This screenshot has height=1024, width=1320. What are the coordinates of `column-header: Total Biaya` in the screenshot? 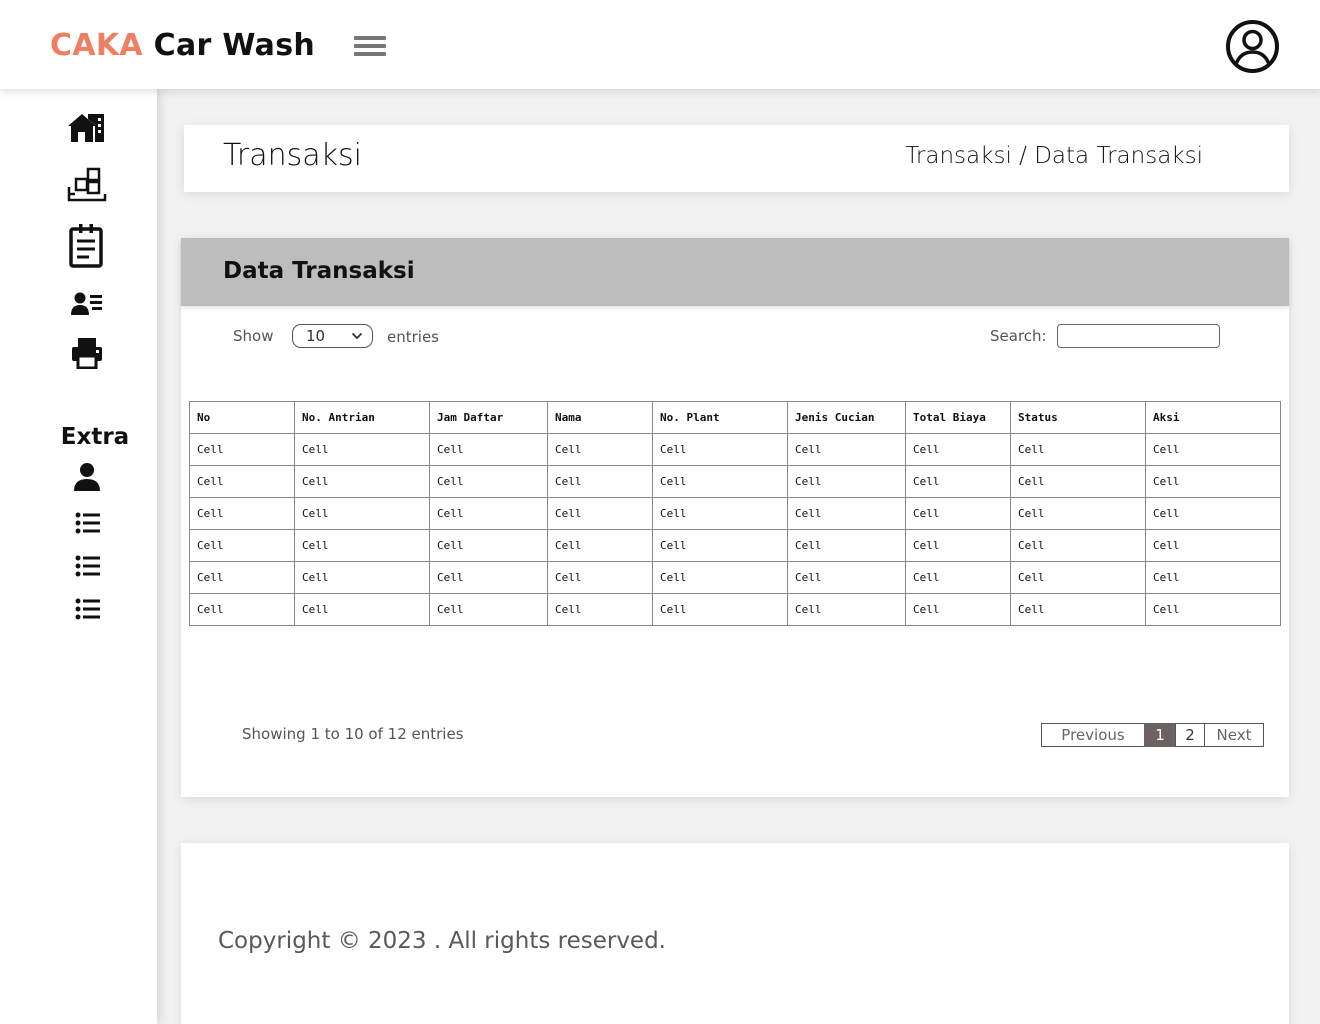 It's located at (958, 417).